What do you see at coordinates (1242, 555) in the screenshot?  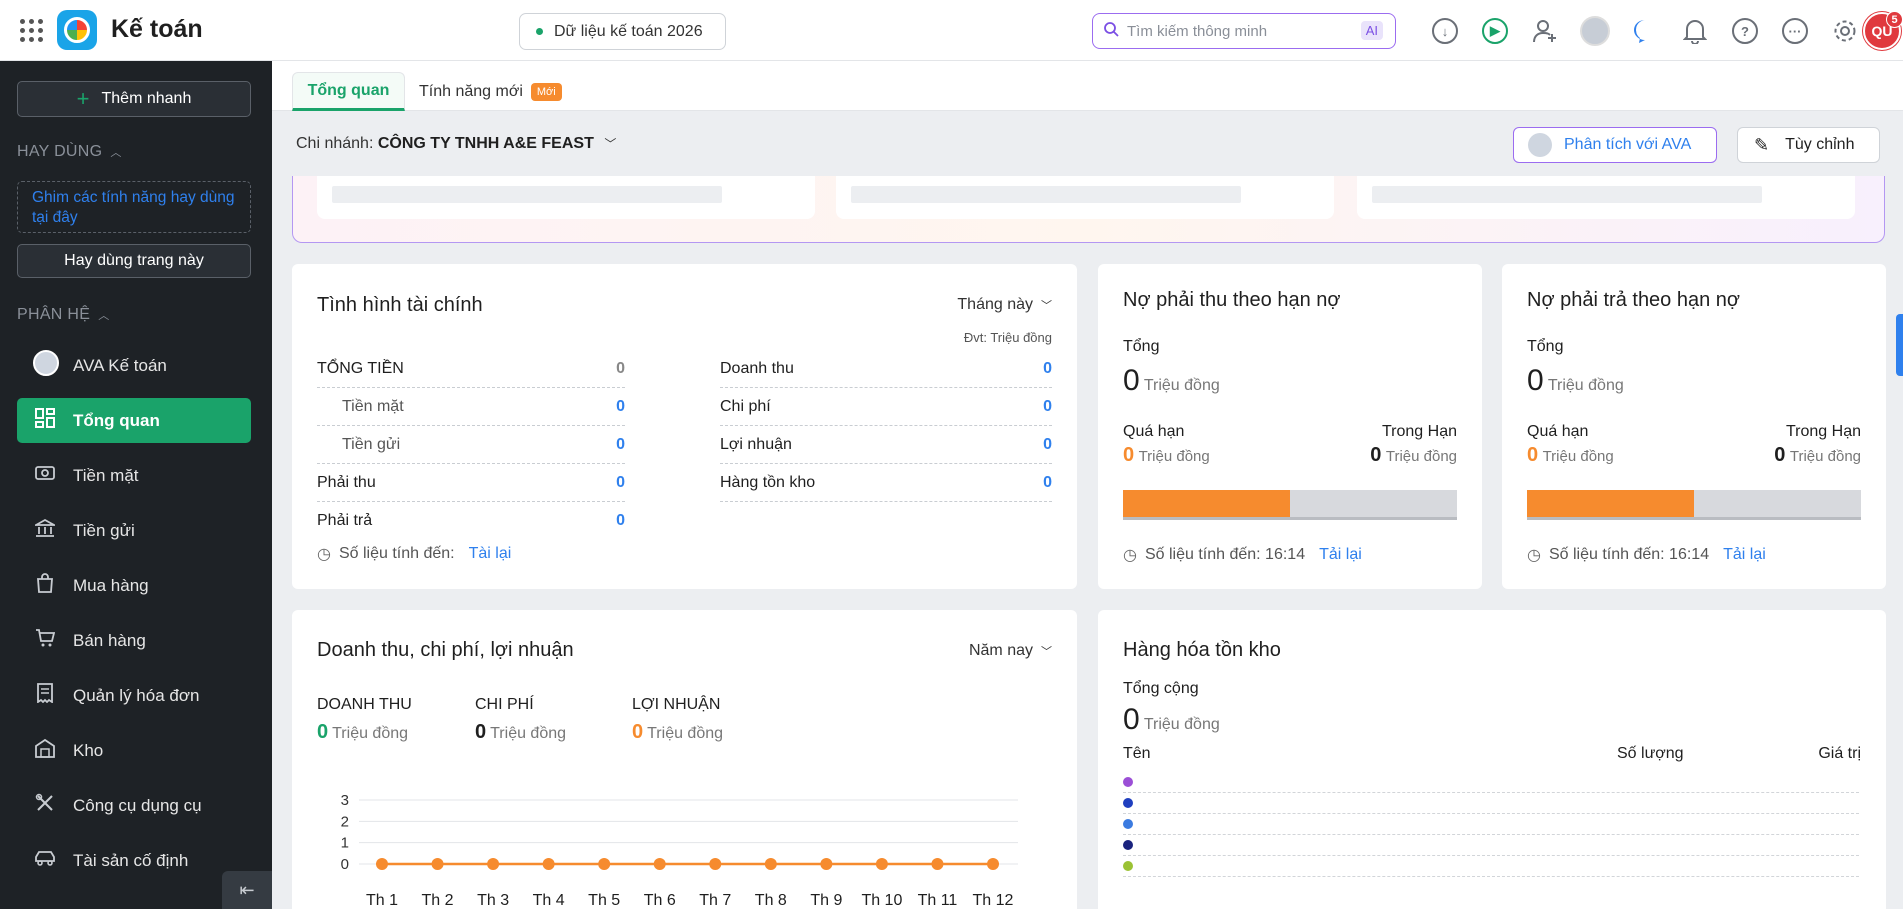 I see `update-info: ◷ Số liệu tính đến: 16:14 Tải lại` at bounding box center [1242, 555].